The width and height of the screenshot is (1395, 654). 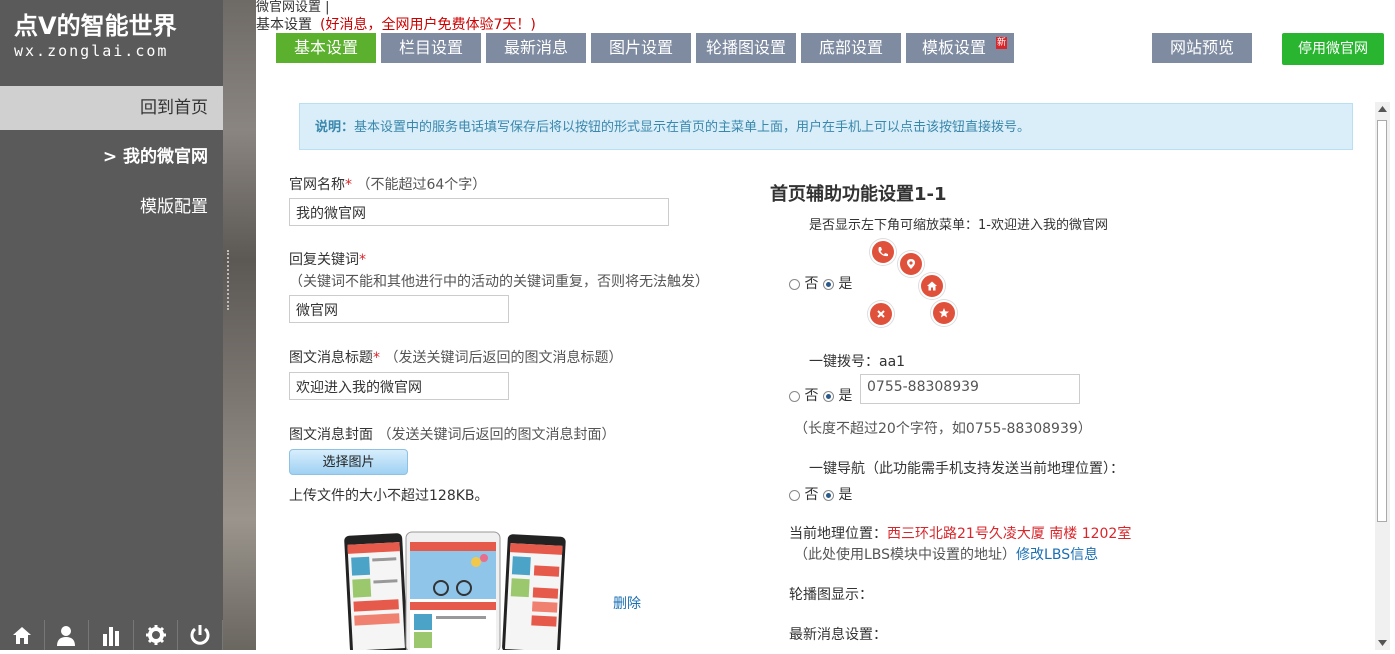 I want to click on menu-yes-radio, so click(x=828, y=284).